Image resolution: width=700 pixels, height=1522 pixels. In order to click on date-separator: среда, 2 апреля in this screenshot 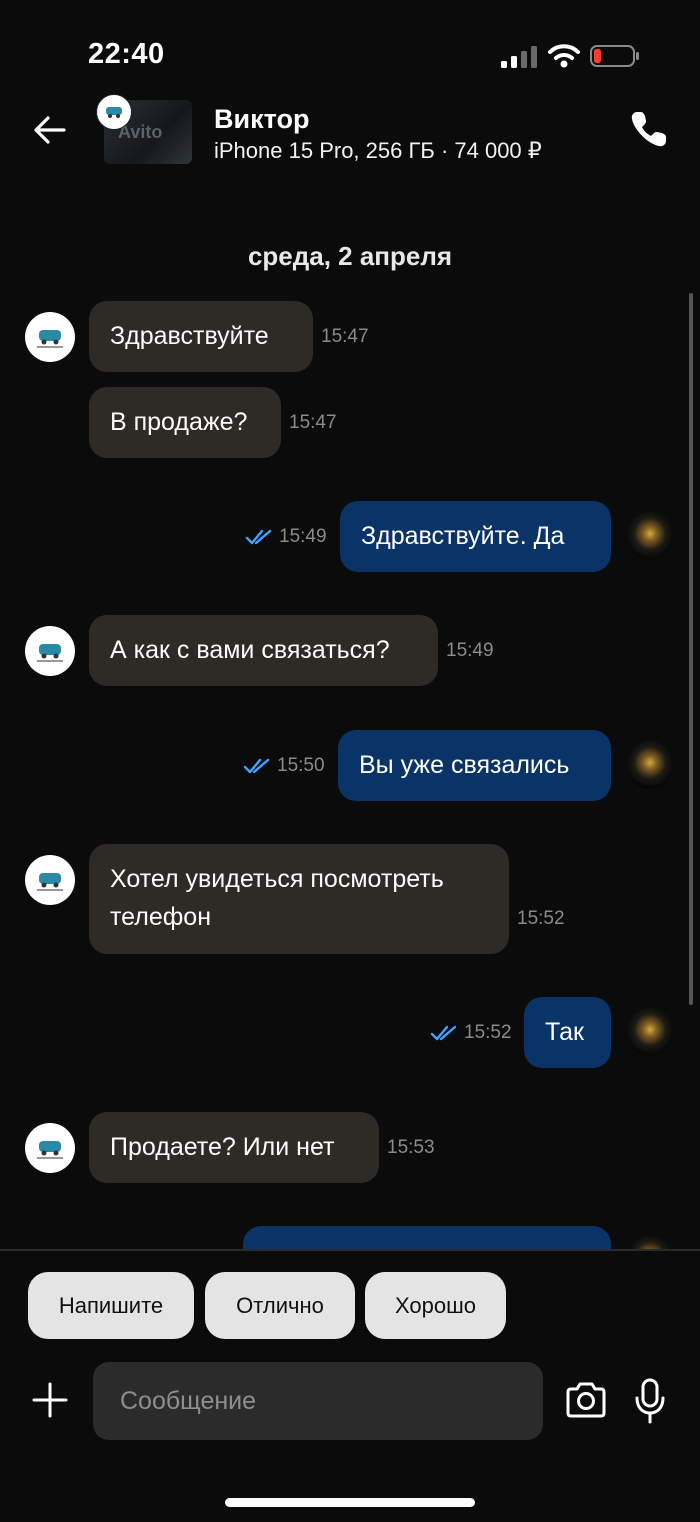, I will do `click(350, 256)`.